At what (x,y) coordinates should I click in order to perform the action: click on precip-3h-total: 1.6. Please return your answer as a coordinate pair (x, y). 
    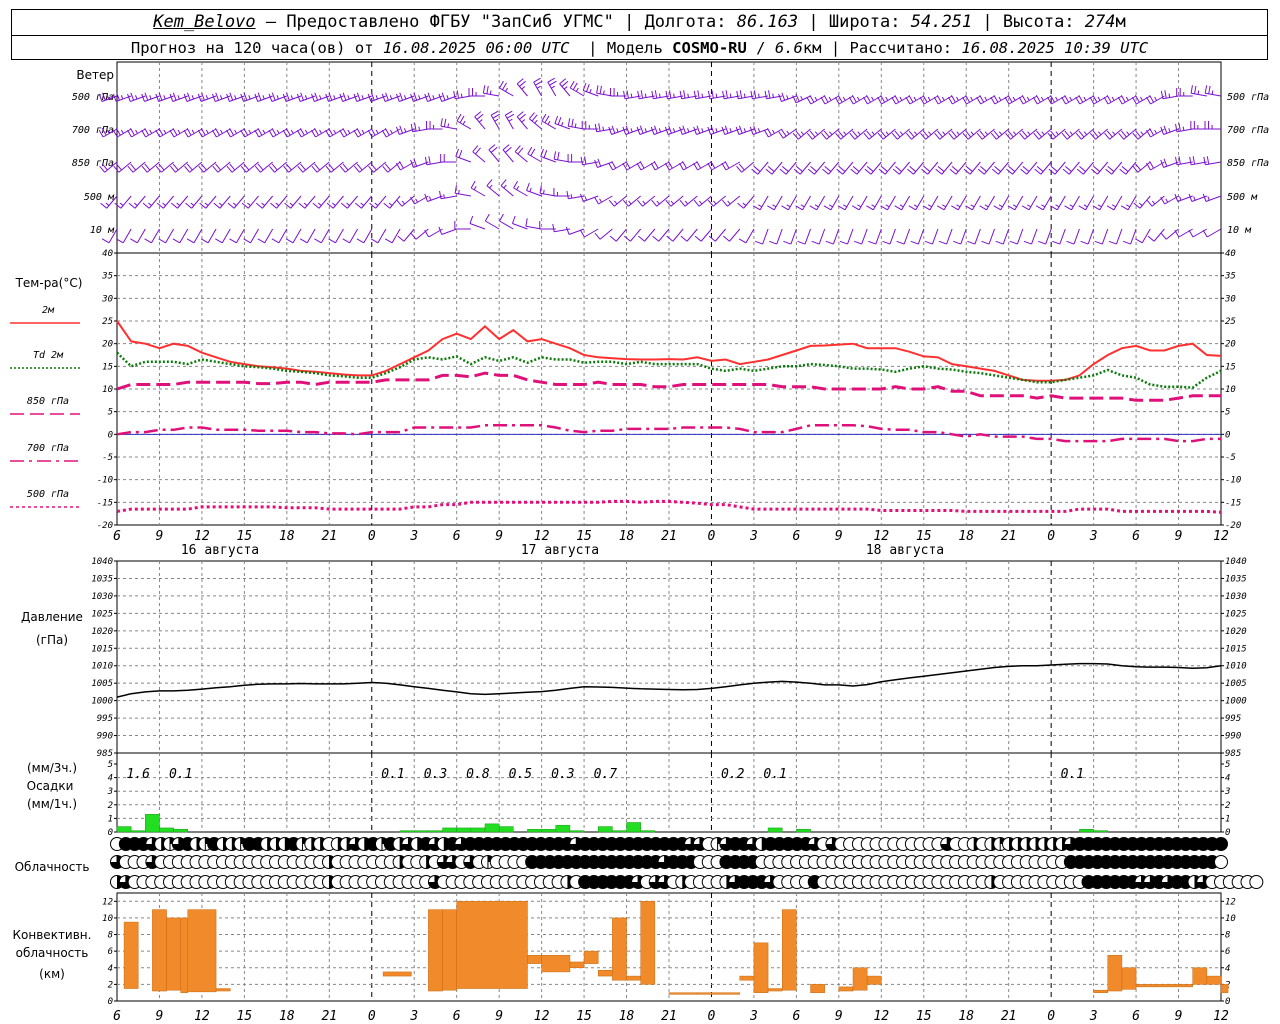
    Looking at the image, I should click on (138, 774).